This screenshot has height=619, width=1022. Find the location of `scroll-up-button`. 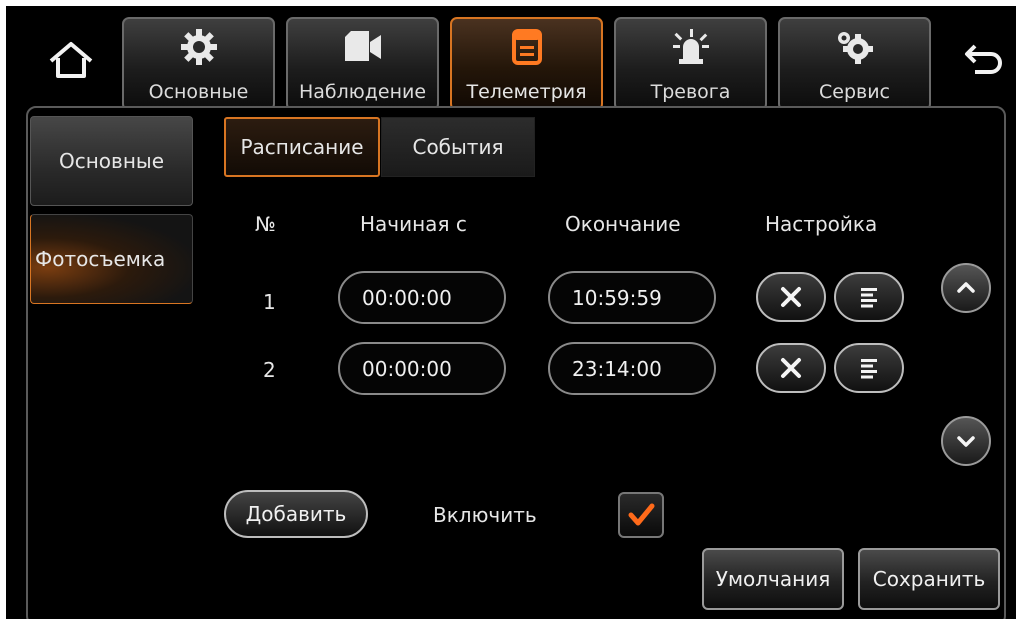

scroll-up-button is located at coordinates (966, 288).